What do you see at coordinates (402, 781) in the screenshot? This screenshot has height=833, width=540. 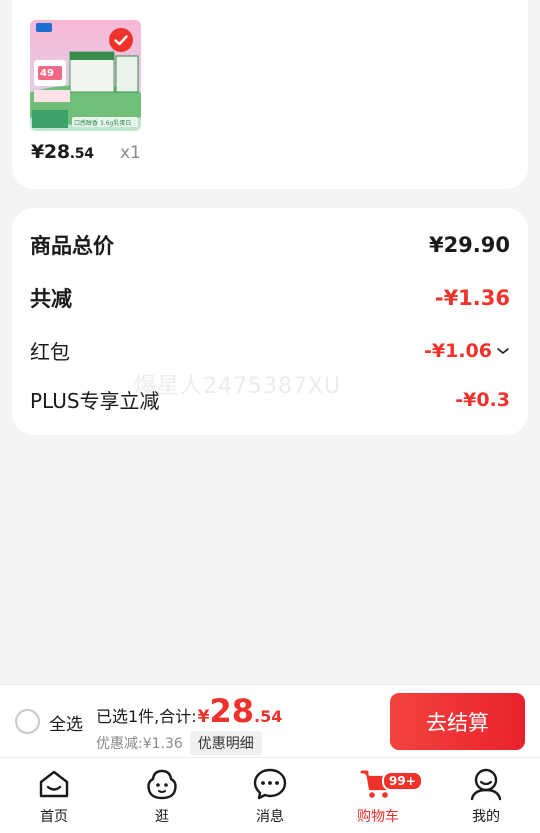 I see `cart-count-badge: 99+` at bounding box center [402, 781].